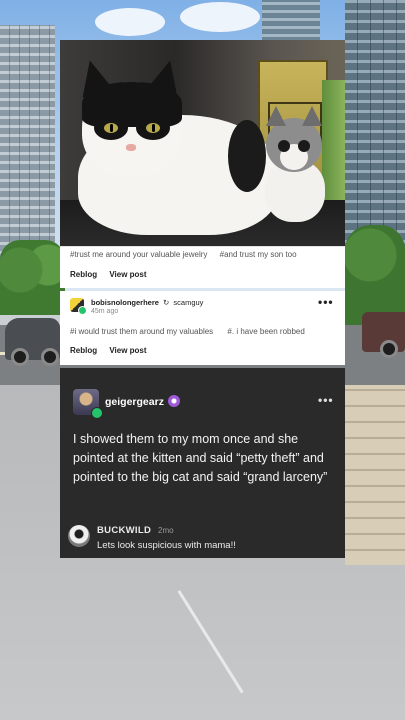  Describe the element at coordinates (291, 21) in the screenshot. I see `skyscraper-middle` at that location.